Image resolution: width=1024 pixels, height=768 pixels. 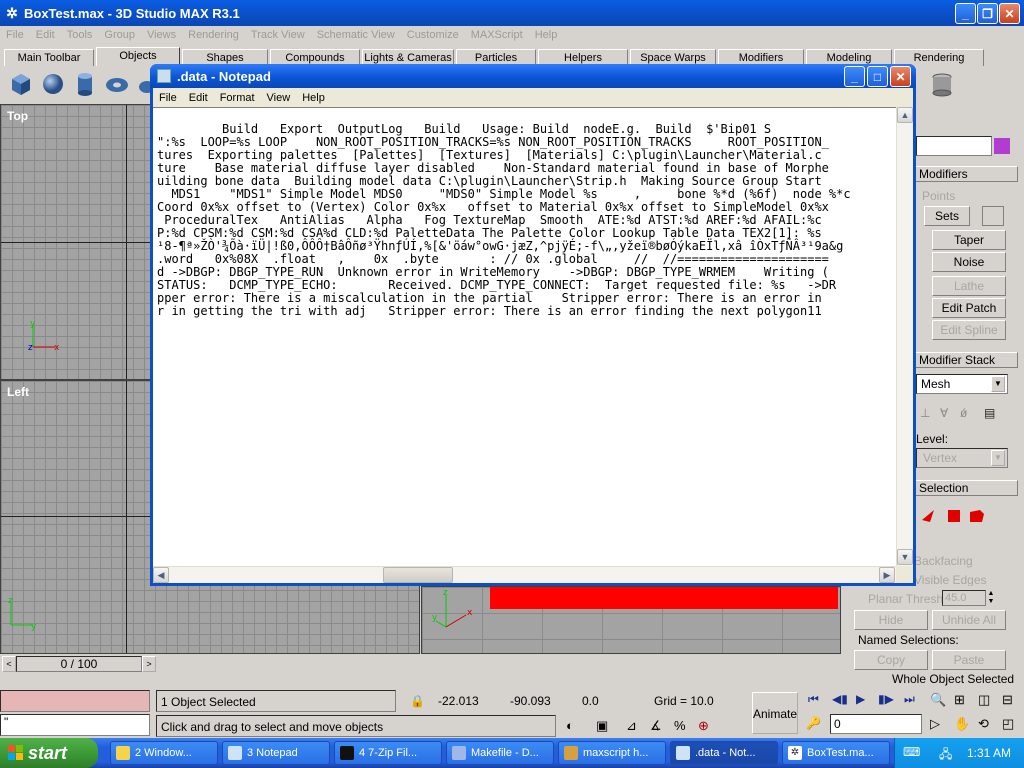 What do you see at coordinates (962, 724) in the screenshot?
I see `pan-icon: ✋` at bounding box center [962, 724].